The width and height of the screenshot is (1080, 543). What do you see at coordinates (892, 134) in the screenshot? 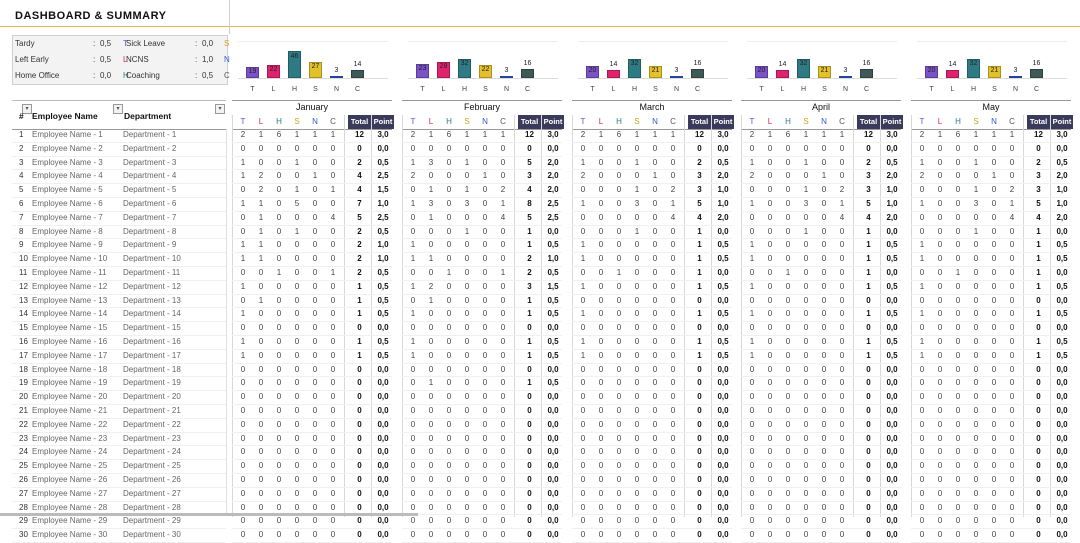
I see `points-cell: 3,0` at bounding box center [892, 134].